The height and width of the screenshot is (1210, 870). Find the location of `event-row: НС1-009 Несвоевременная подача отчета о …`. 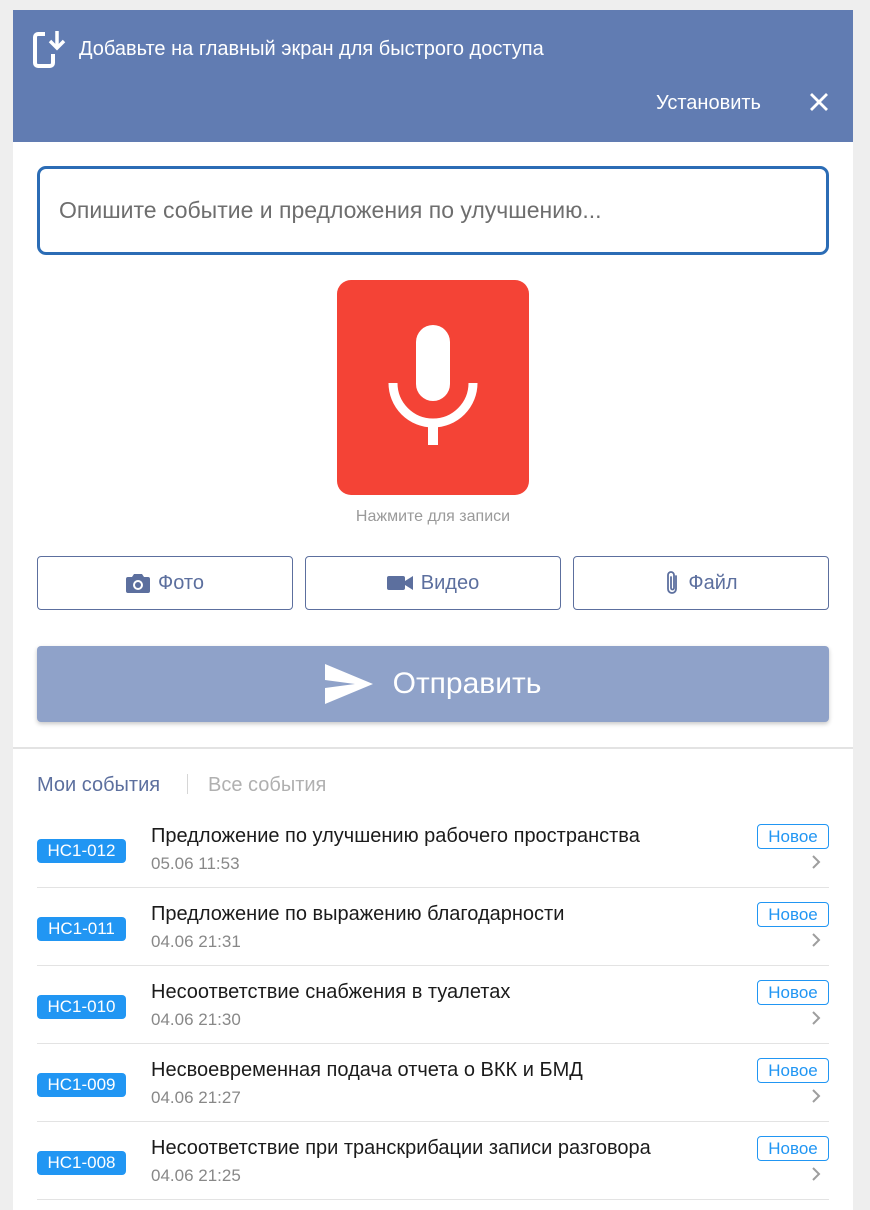

event-row: НС1-009 Несвоевременная подача отчета о … is located at coordinates (433, 1083).